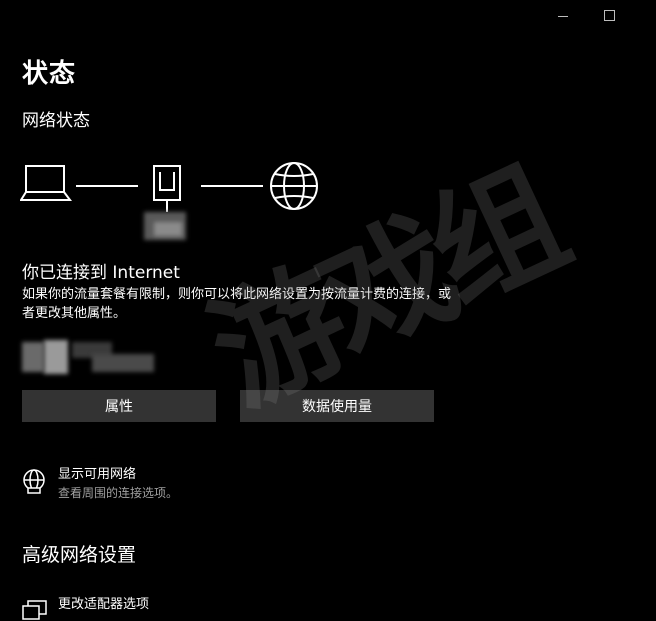 Image resolution: width=656 pixels, height=621 pixels. Describe the element at coordinates (92, 358) in the screenshot. I see `usage-info-obscured` at that location.